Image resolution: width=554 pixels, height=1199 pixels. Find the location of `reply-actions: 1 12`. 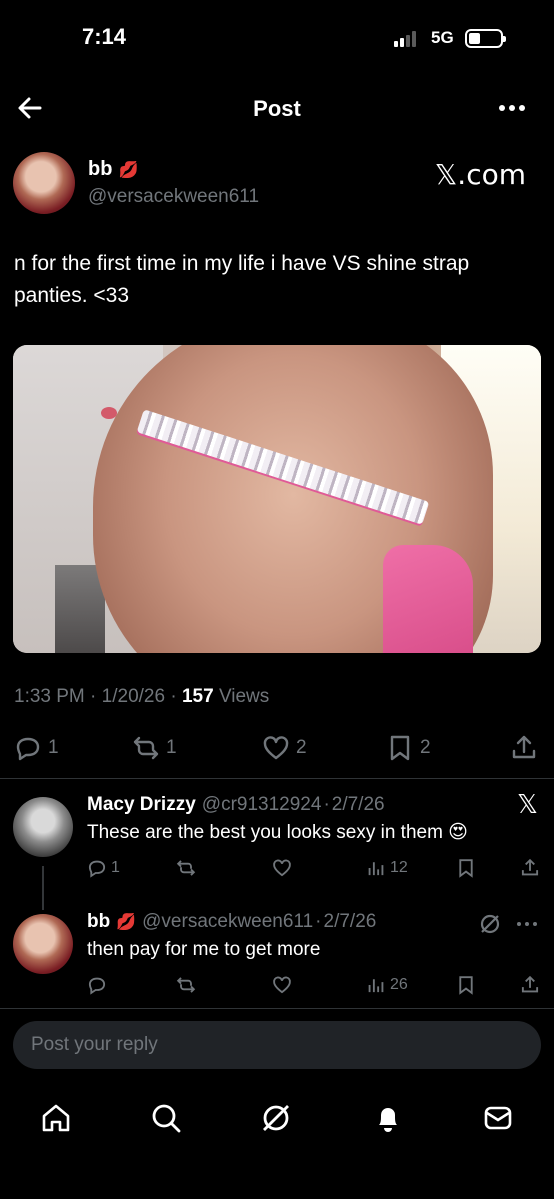

reply-actions: 1 12 is located at coordinates (277, 870).